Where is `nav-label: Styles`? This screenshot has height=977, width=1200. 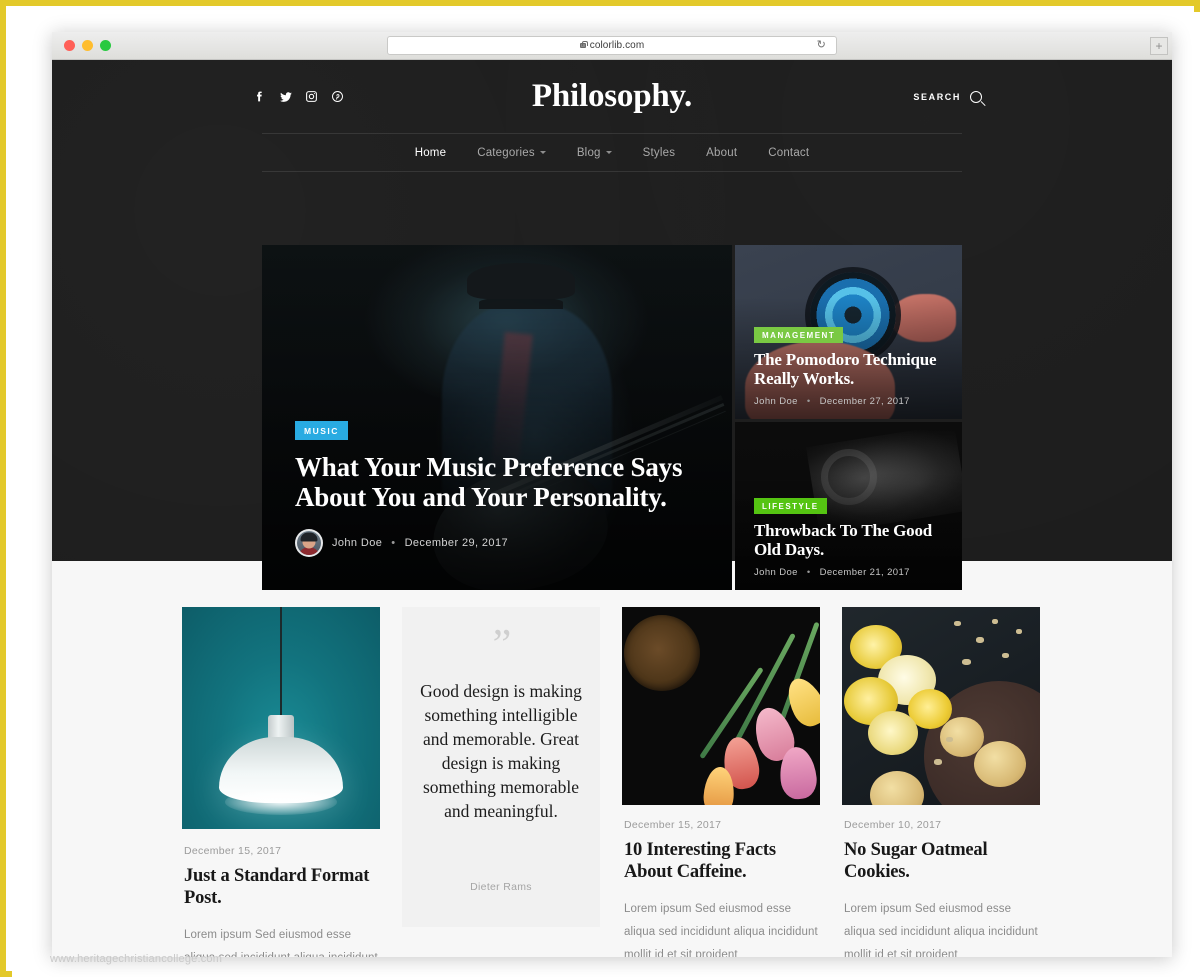
nav-label: Styles is located at coordinates (659, 152).